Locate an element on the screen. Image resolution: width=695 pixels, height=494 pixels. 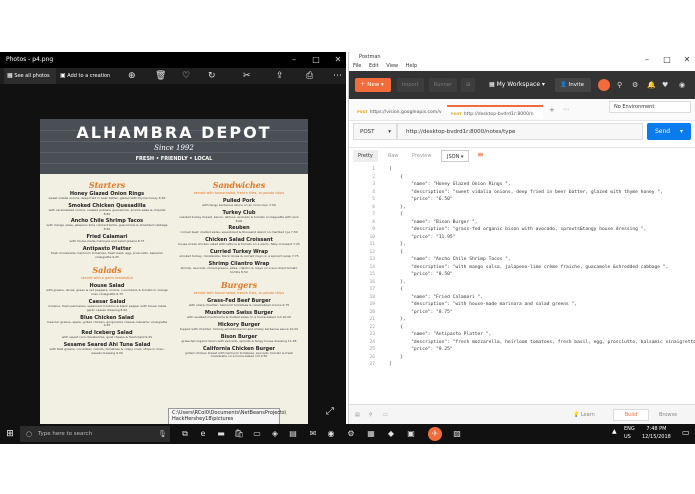
workspace-selector: ▦ My Workspace ▾ is located at coordinates (517, 85).